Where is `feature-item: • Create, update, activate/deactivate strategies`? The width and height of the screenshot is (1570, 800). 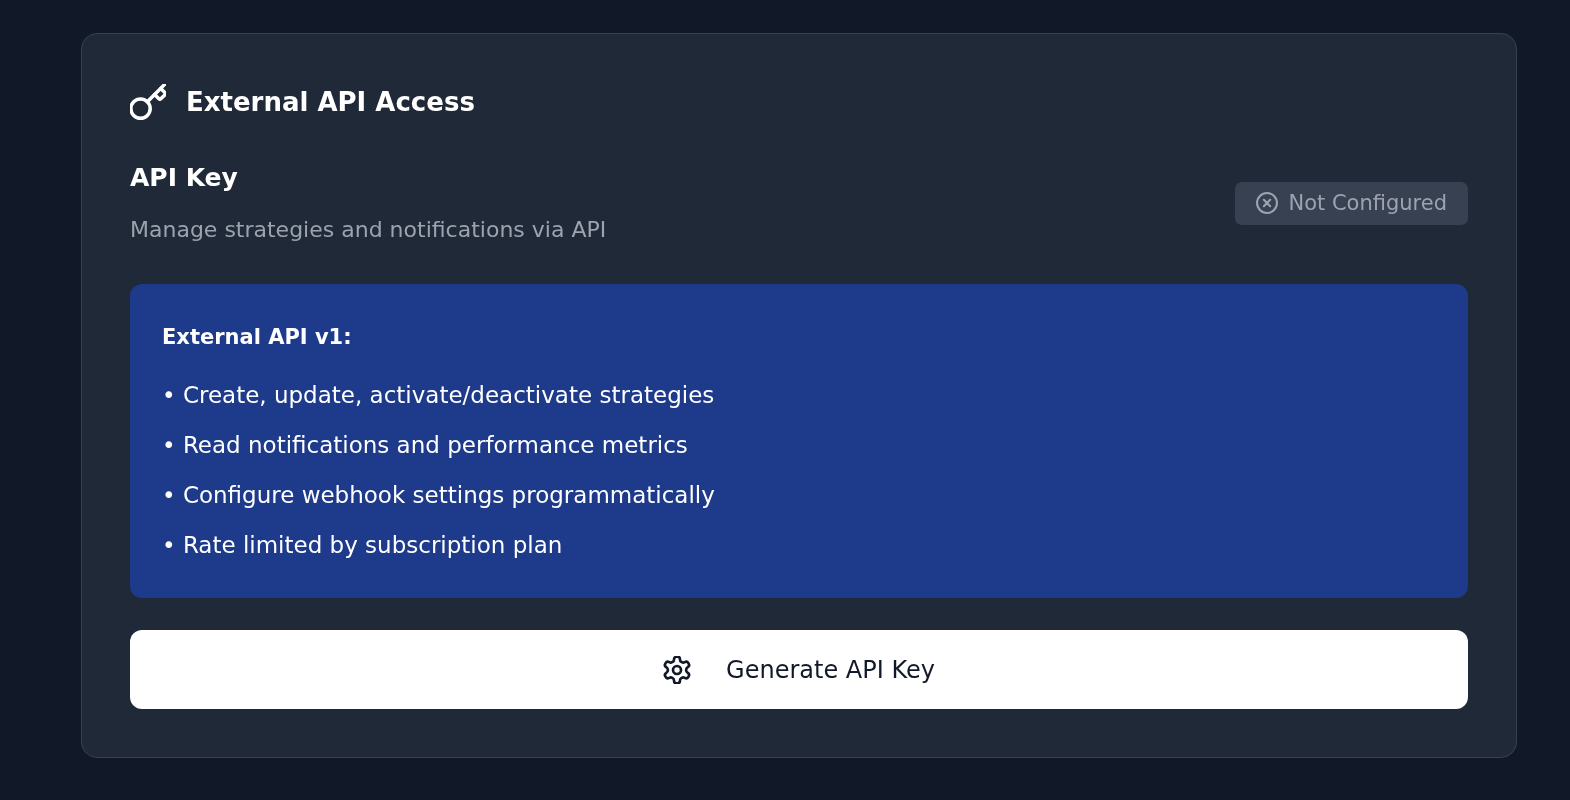 feature-item: • Create, update, activate/deactivate strategies is located at coordinates (439, 395).